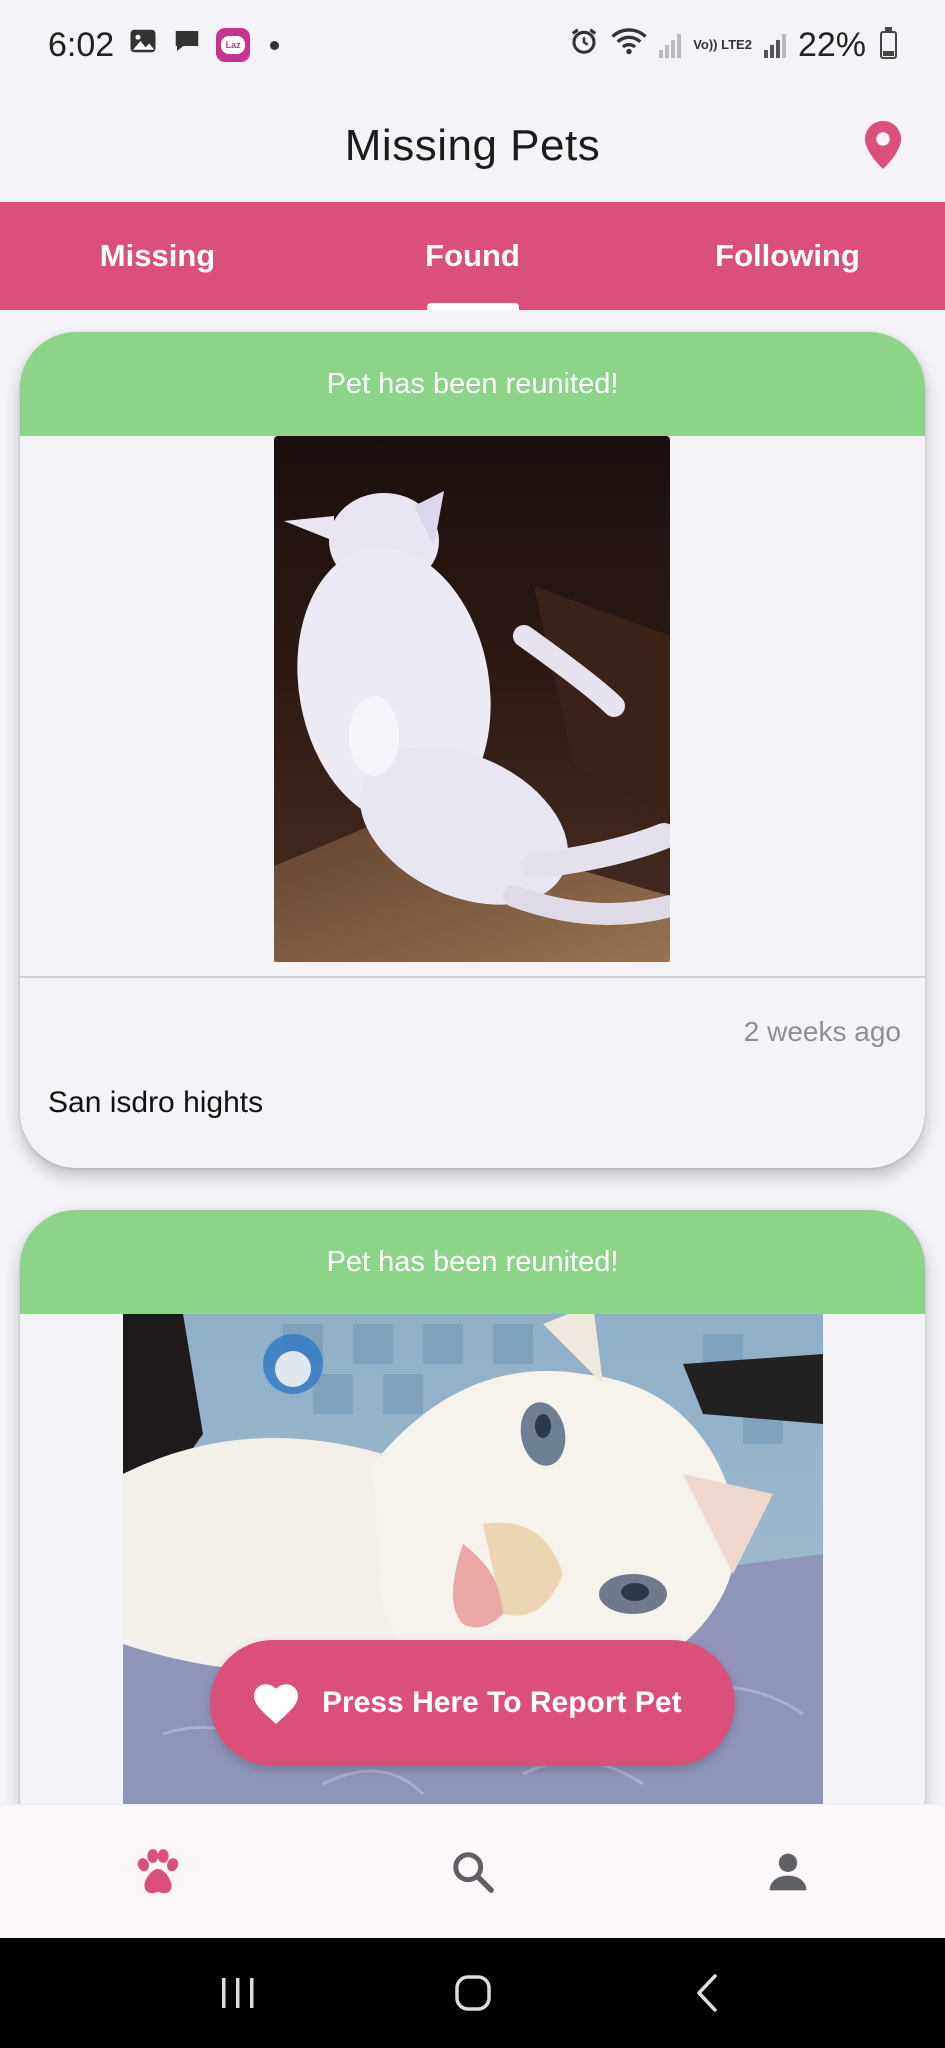 This screenshot has width=945, height=2048. Describe the element at coordinates (275, 45) in the screenshot. I see `more-notifications-dot-icon` at that location.